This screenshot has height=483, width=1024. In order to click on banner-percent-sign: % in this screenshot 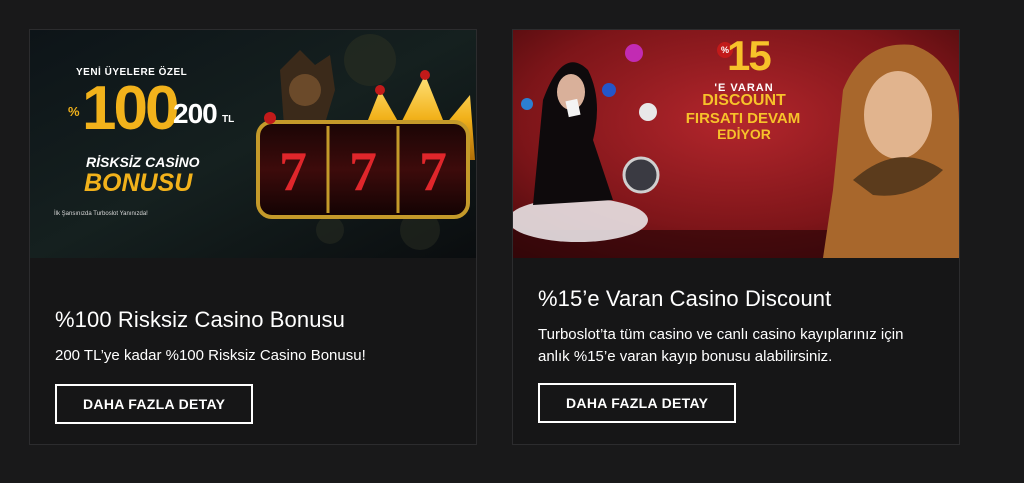, I will do `click(74, 111)`.